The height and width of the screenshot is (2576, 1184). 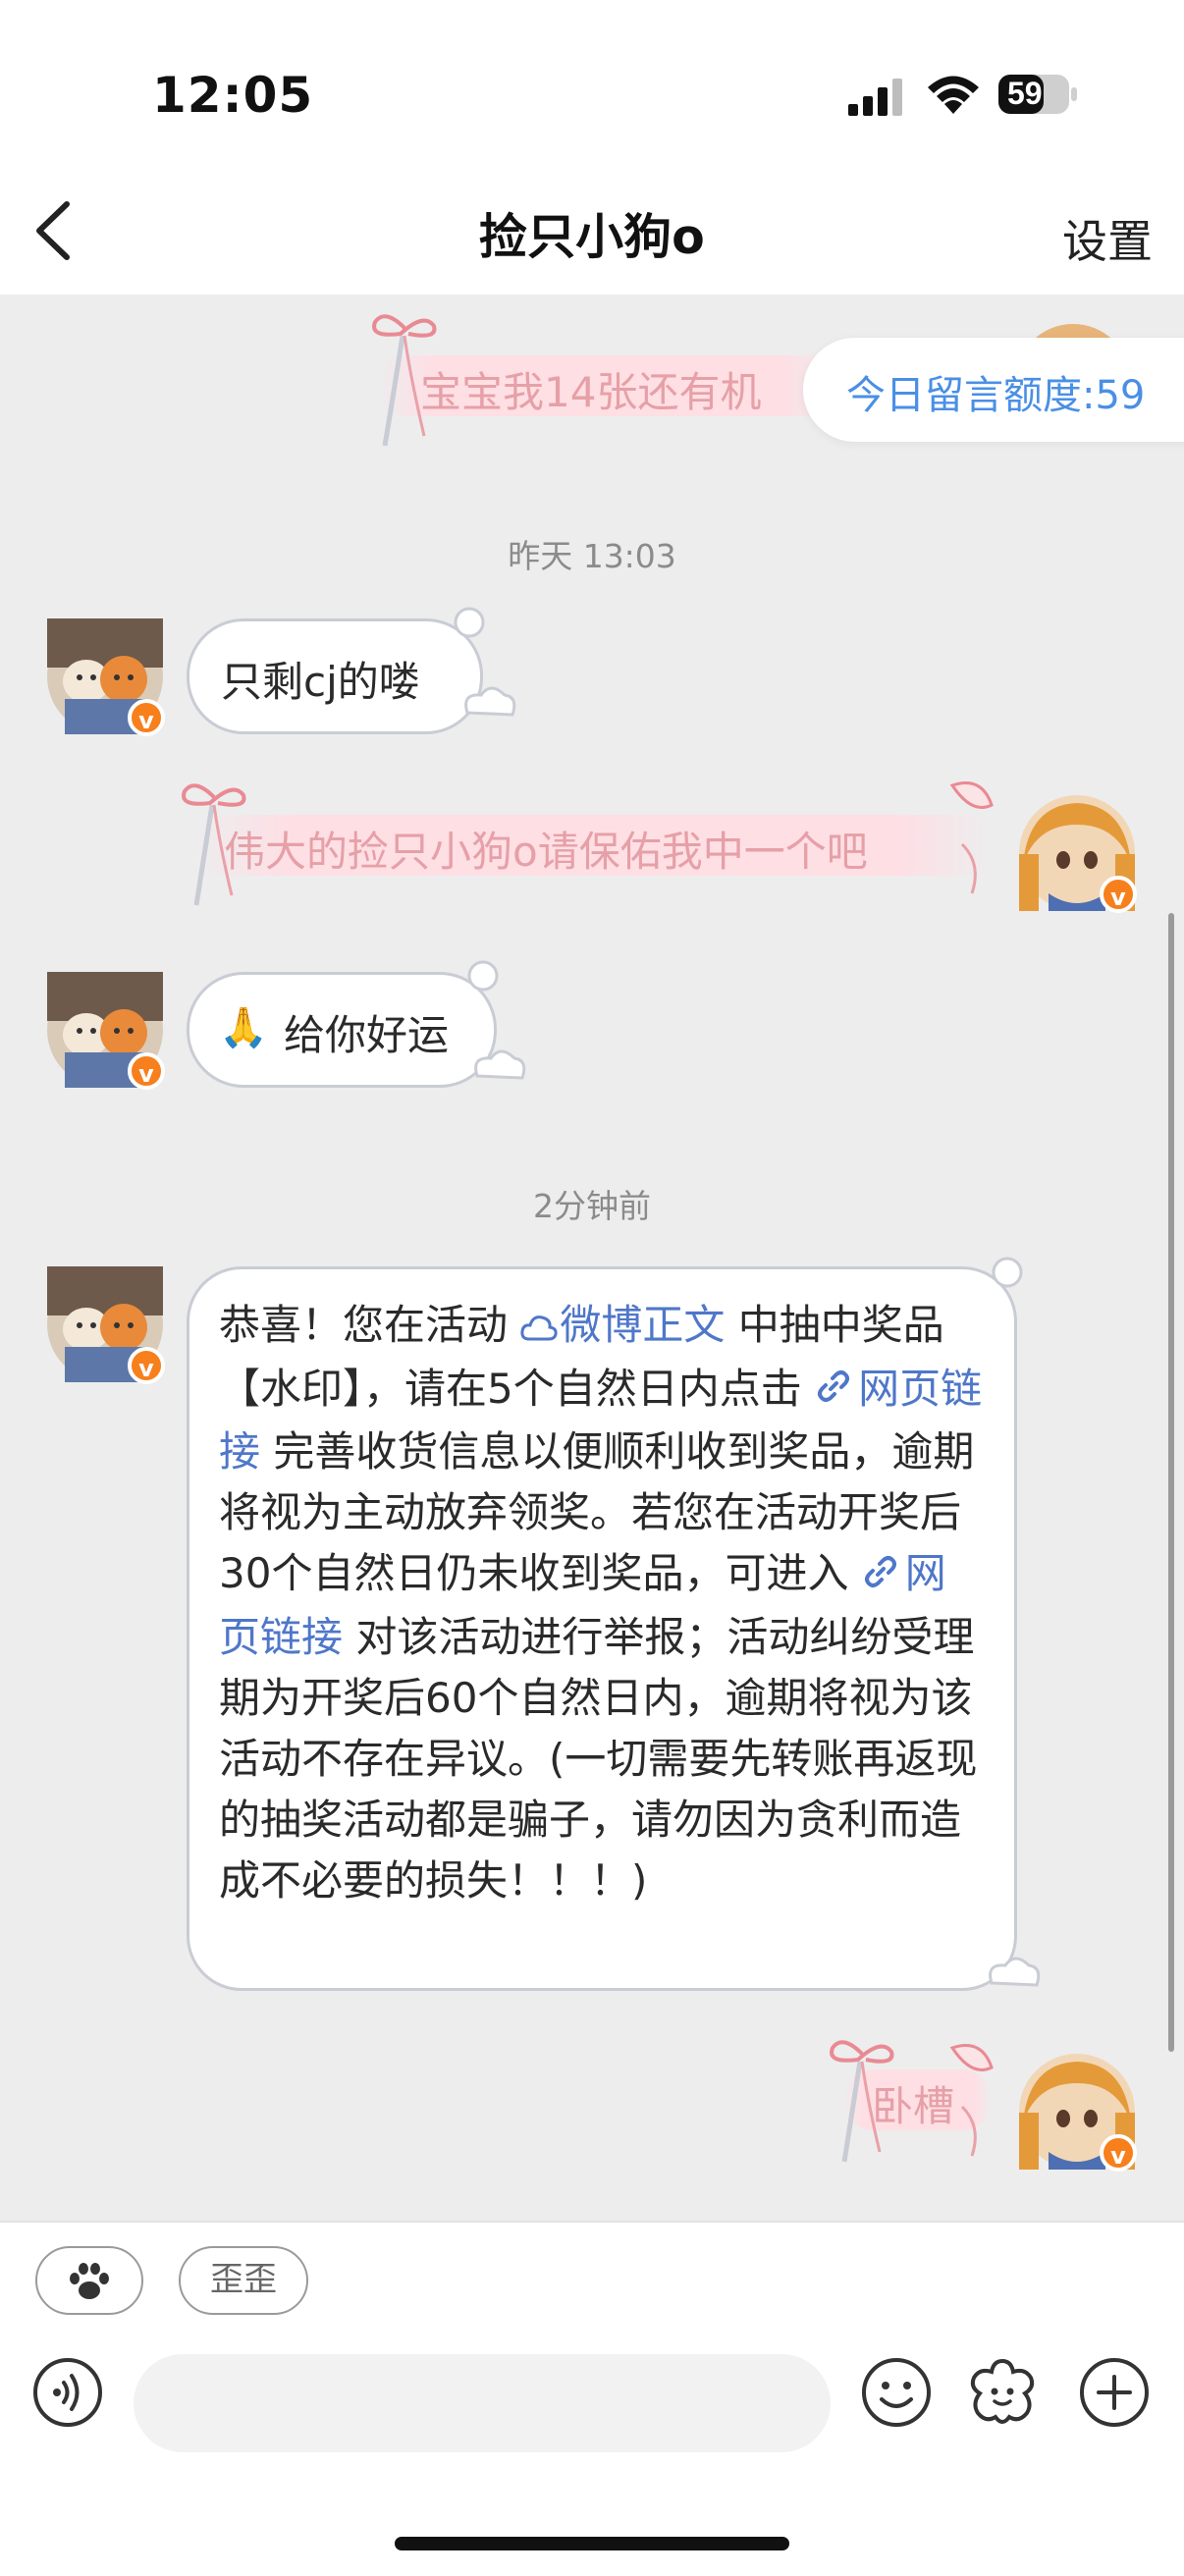 I want to click on incoming-message-1: 只剩cj的喽, so click(x=335, y=676).